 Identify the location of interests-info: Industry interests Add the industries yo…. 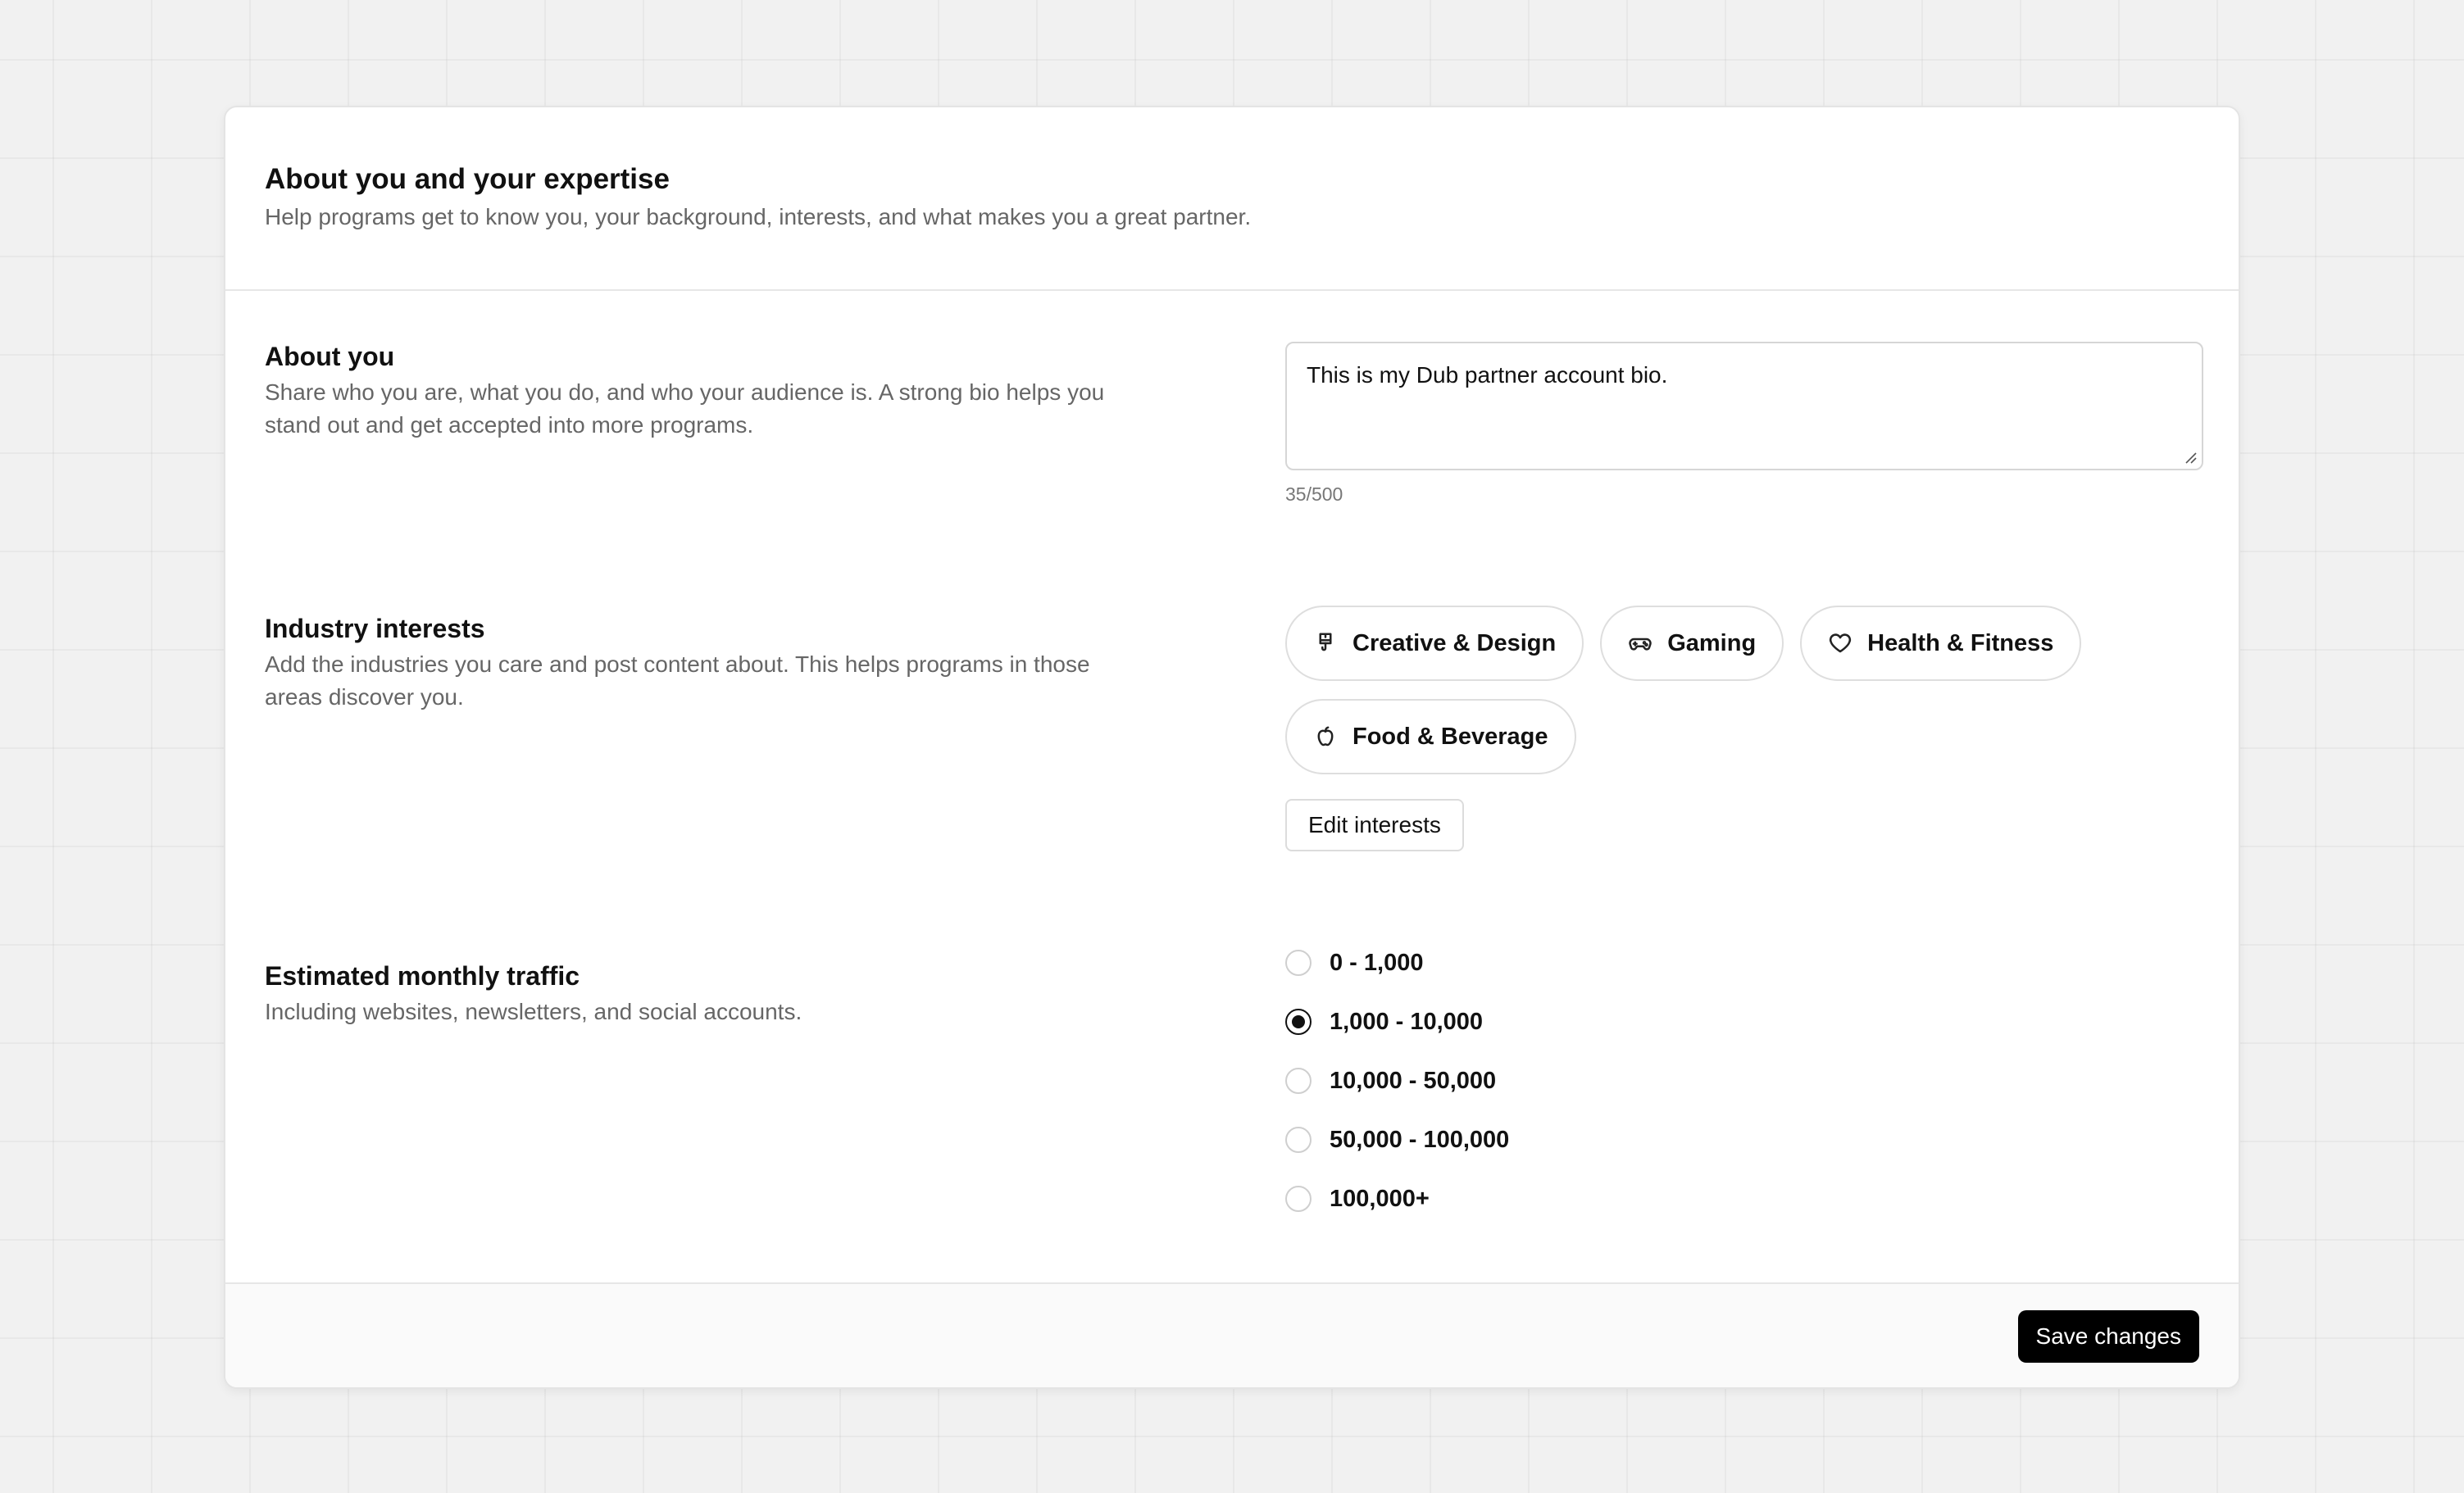
(707, 663).